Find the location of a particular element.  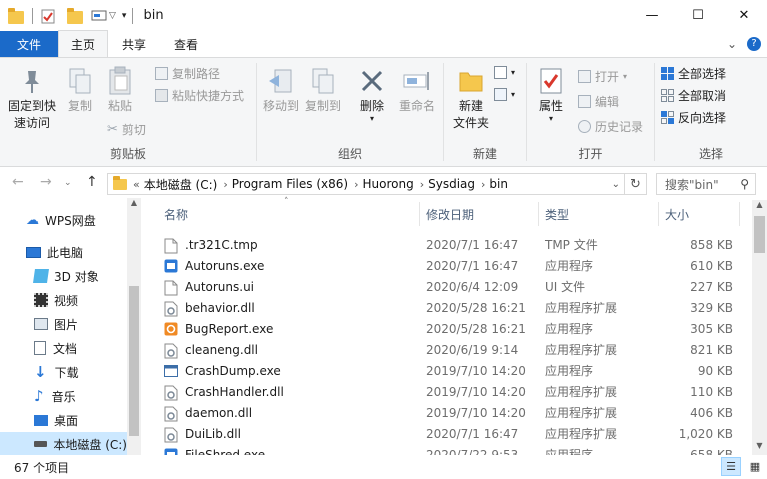

nav-item-videos: 视频 is located at coordinates (63, 300).